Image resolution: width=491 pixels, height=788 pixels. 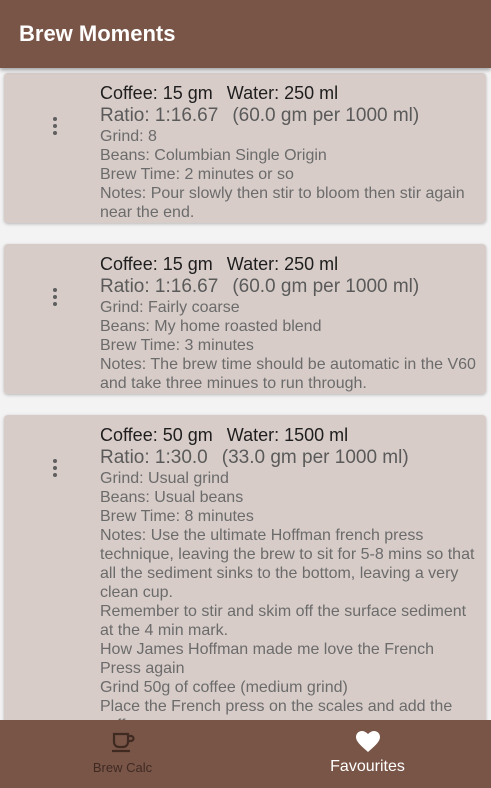 I want to click on bottom-navigation: Brew Calc Favourites, so click(x=245, y=754).